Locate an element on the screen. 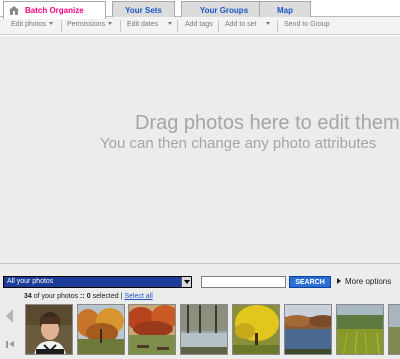 Image resolution: width=400 pixels, height=359 pixels. tab-label: Batch Organize is located at coordinates (54, 10).